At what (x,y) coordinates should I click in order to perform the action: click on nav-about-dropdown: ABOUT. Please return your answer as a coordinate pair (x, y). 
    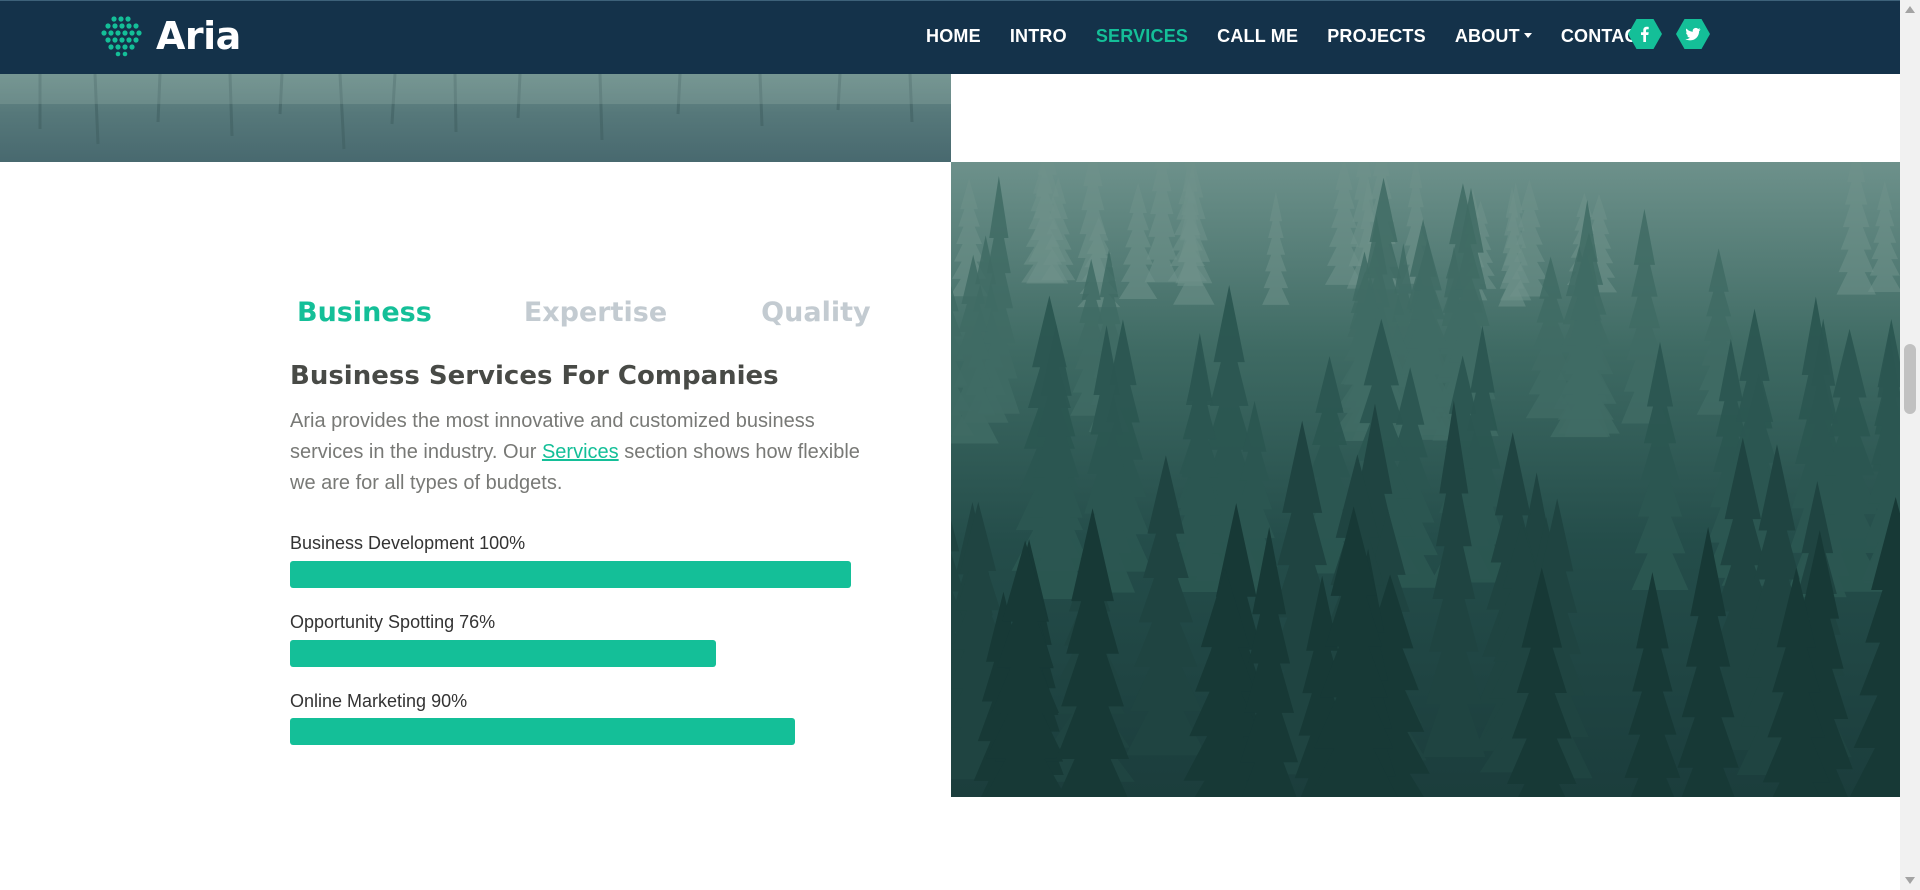
    Looking at the image, I should click on (1493, 36).